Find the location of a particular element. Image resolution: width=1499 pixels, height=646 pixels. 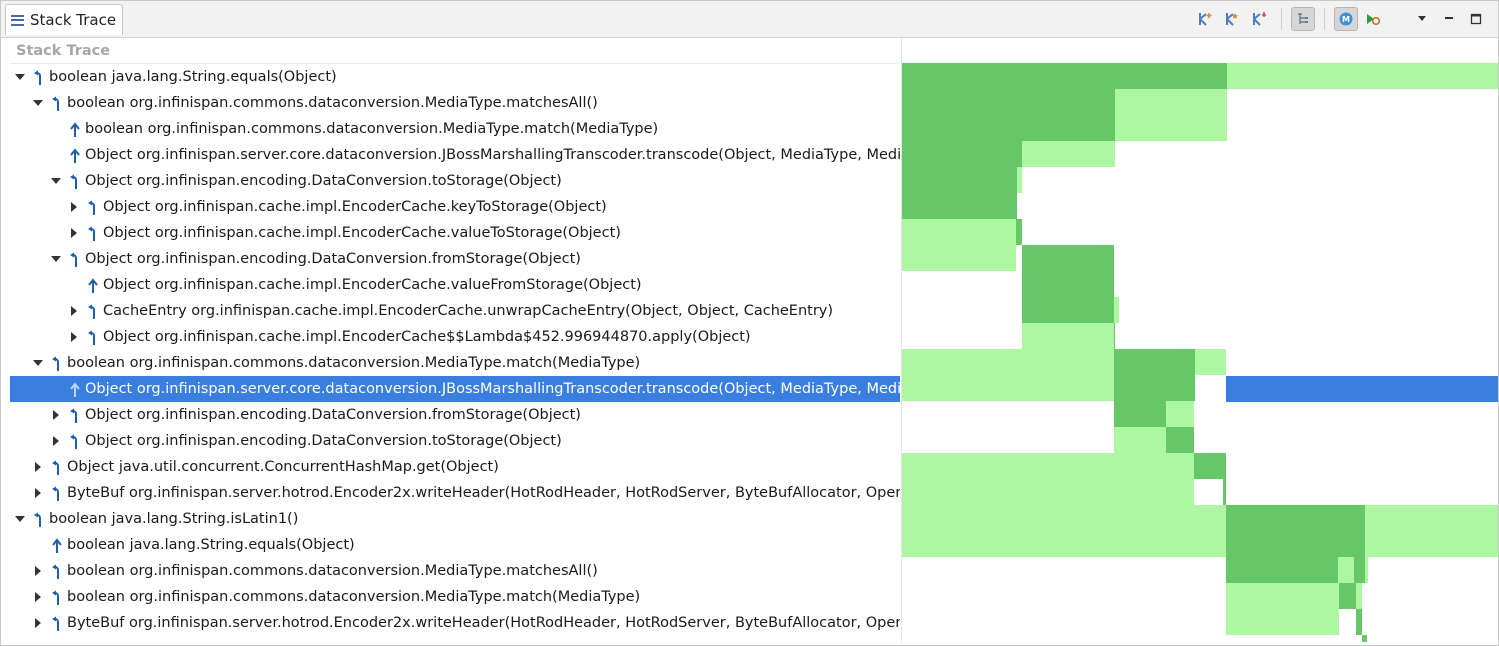

stack-trace-tab: Stack Trace is located at coordinates (64, 19).